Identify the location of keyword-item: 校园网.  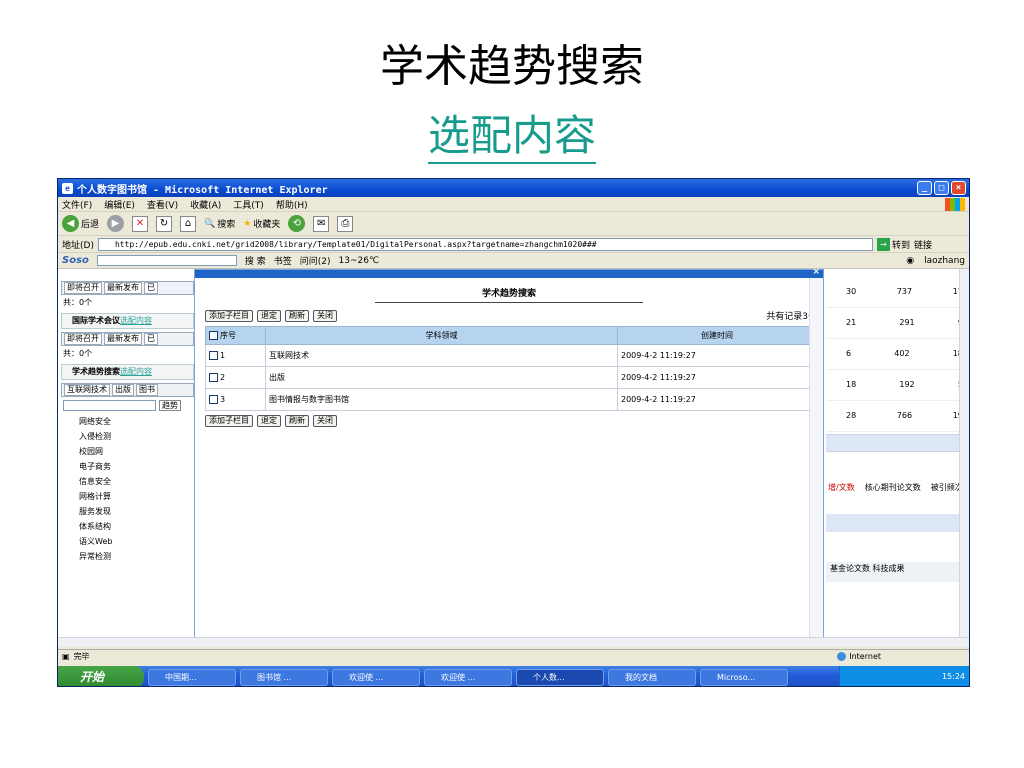
(127, 451).